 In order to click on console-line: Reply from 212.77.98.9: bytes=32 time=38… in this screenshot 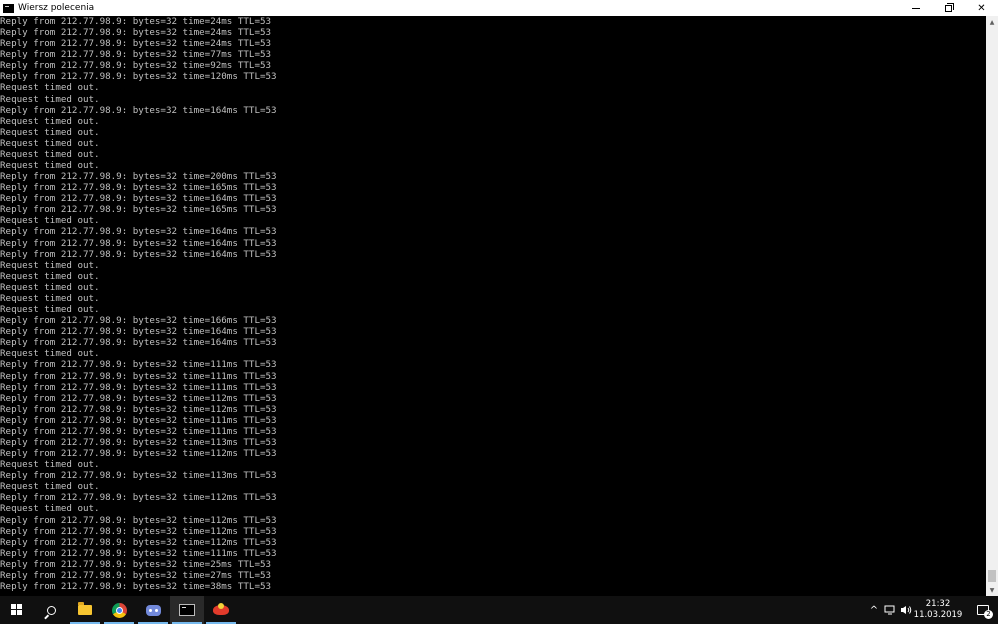, I will do `click(136, 586)`.